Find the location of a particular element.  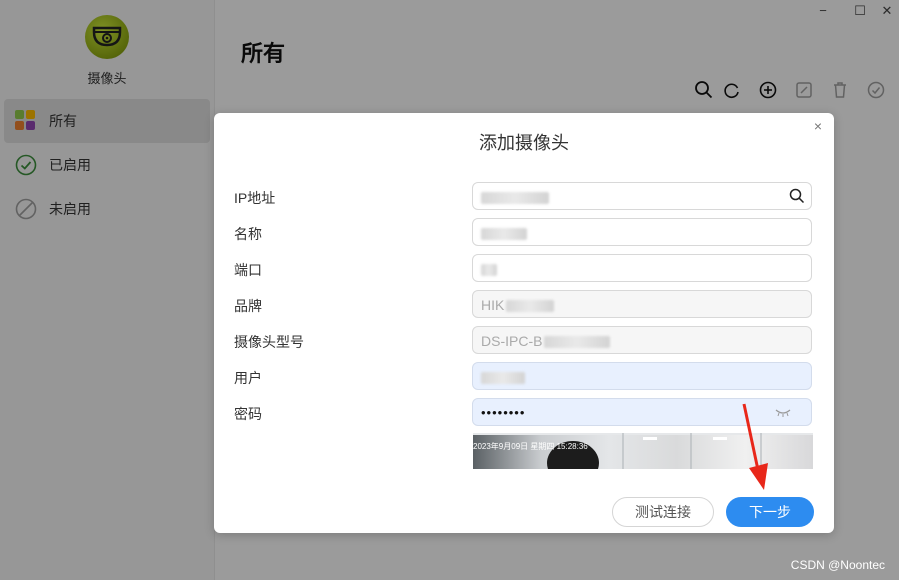

brand-input: HIK is located at coordinates (642, 304).